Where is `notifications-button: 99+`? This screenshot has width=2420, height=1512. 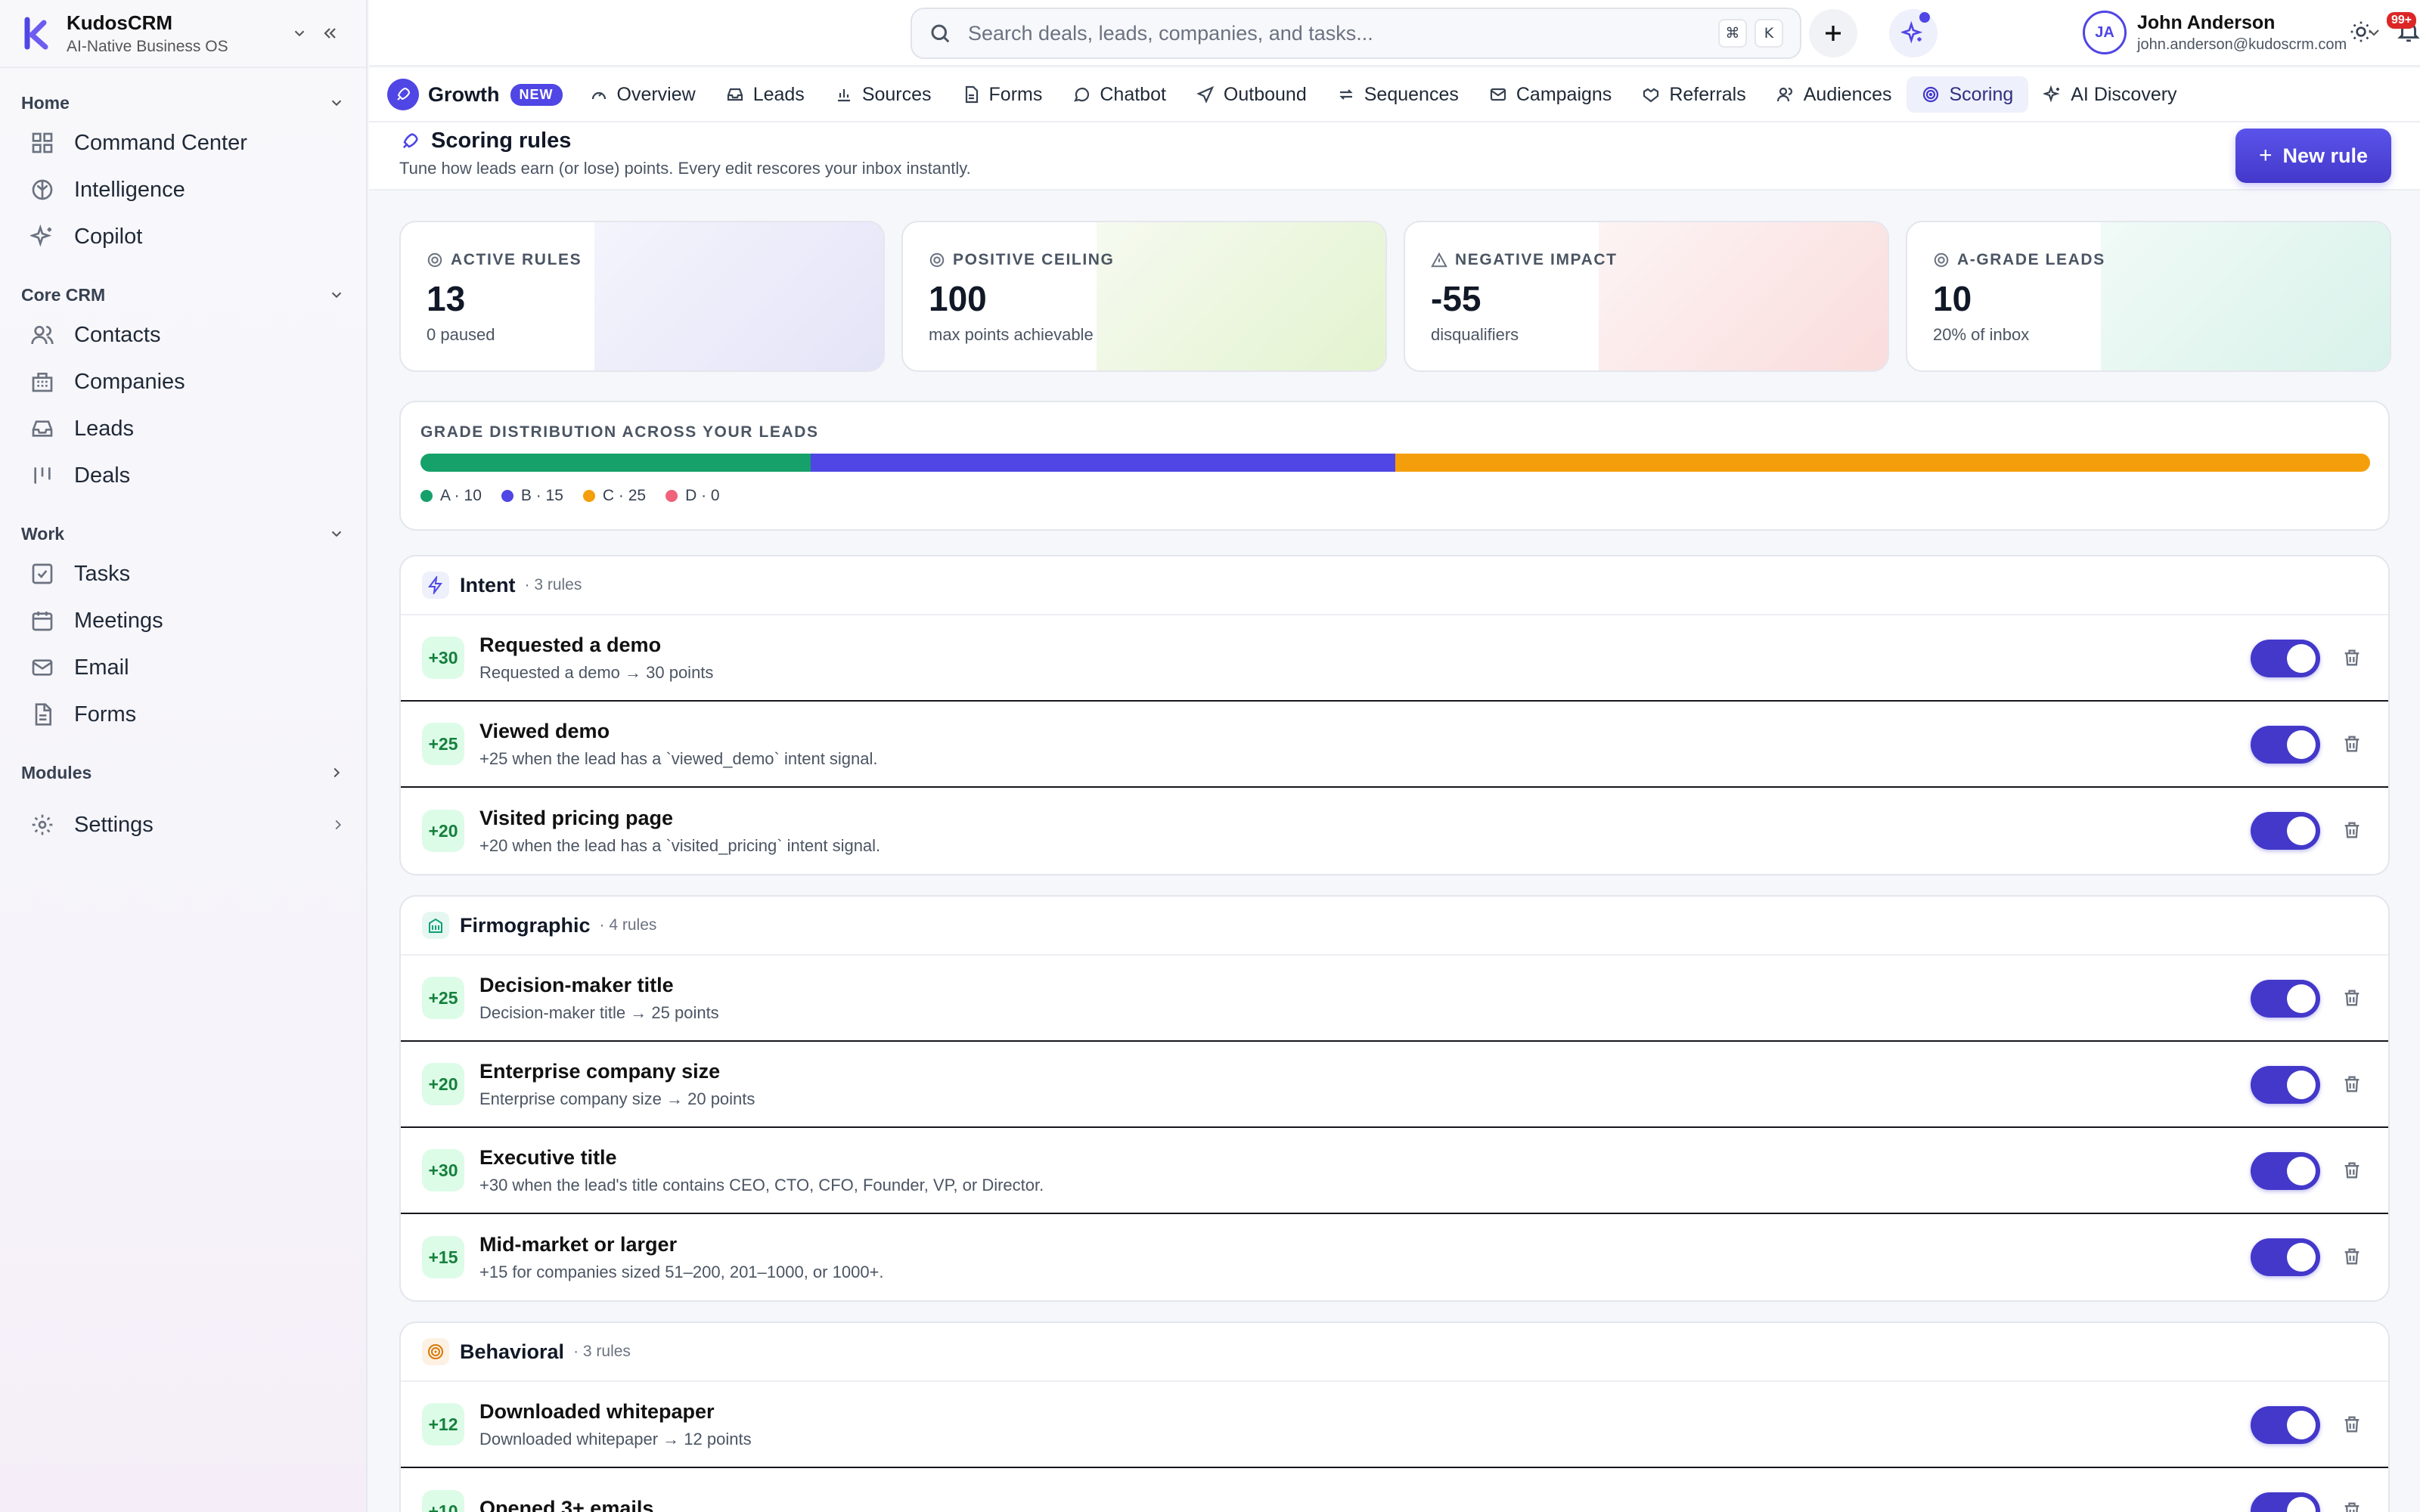 notifications-button: 99+ is located at coordinates (2403, 30).